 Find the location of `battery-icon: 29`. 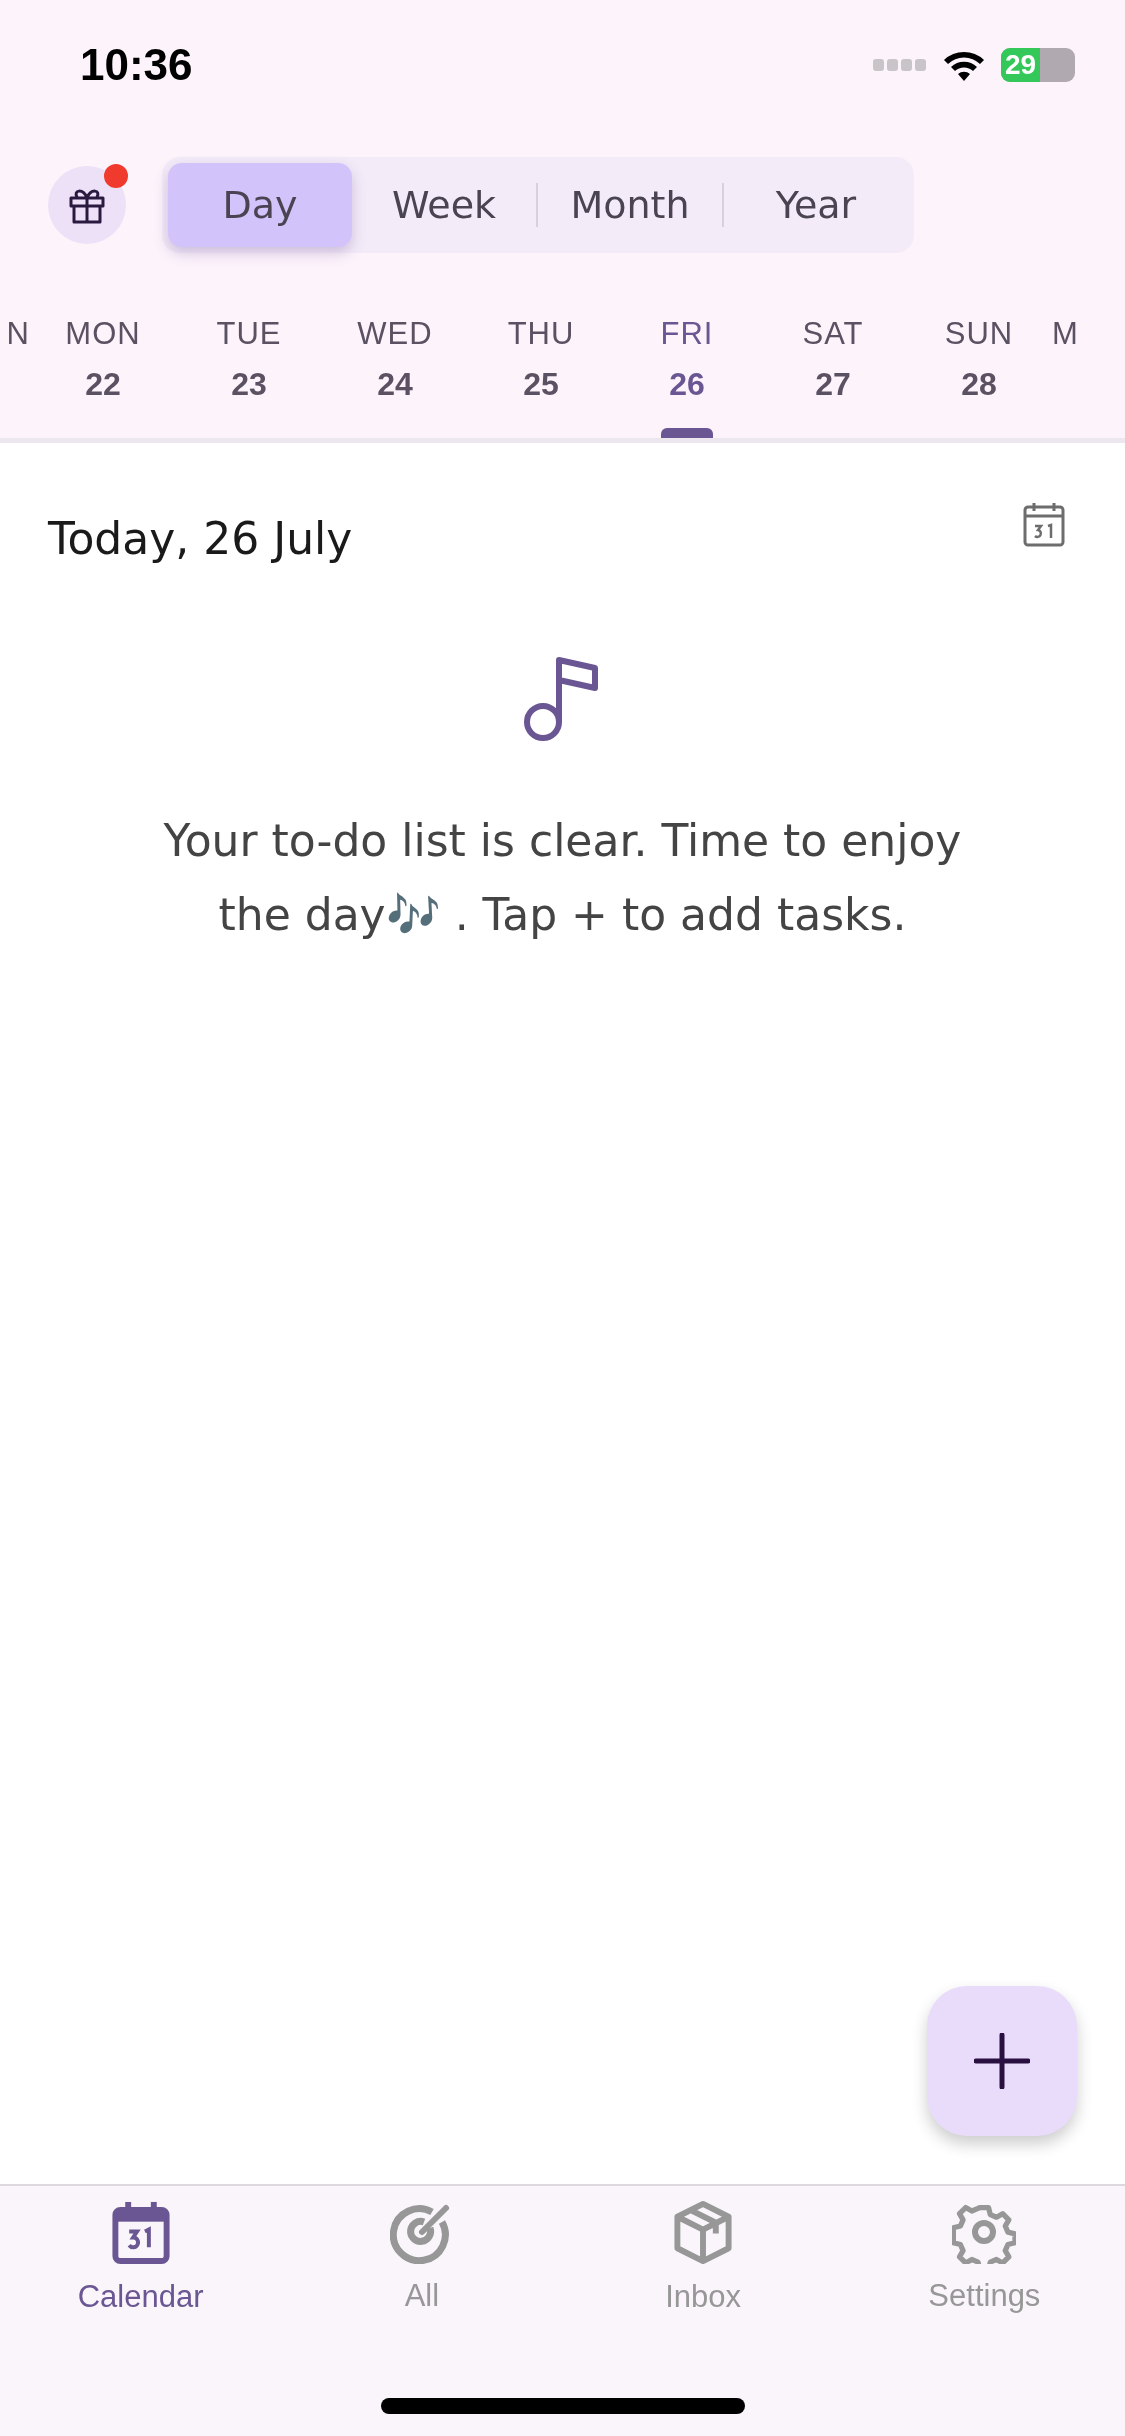

battery-icon: 29 is located at coordinates (1038, 65).